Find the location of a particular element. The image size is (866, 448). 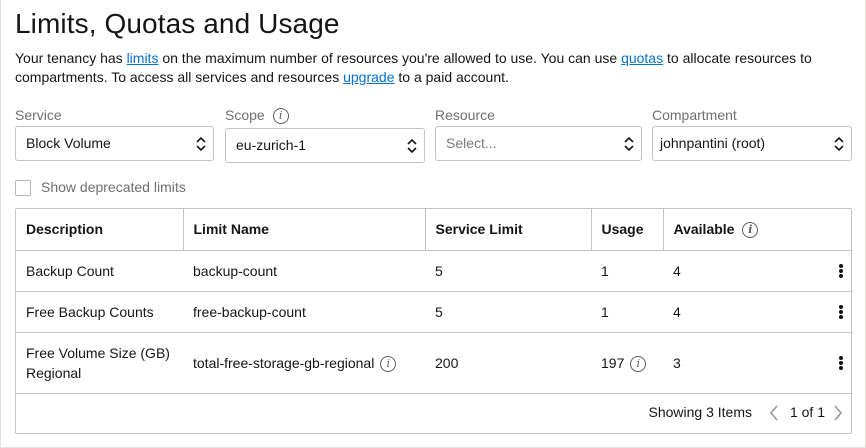

service-value: Block Volume is located at coordinates (68, 143).